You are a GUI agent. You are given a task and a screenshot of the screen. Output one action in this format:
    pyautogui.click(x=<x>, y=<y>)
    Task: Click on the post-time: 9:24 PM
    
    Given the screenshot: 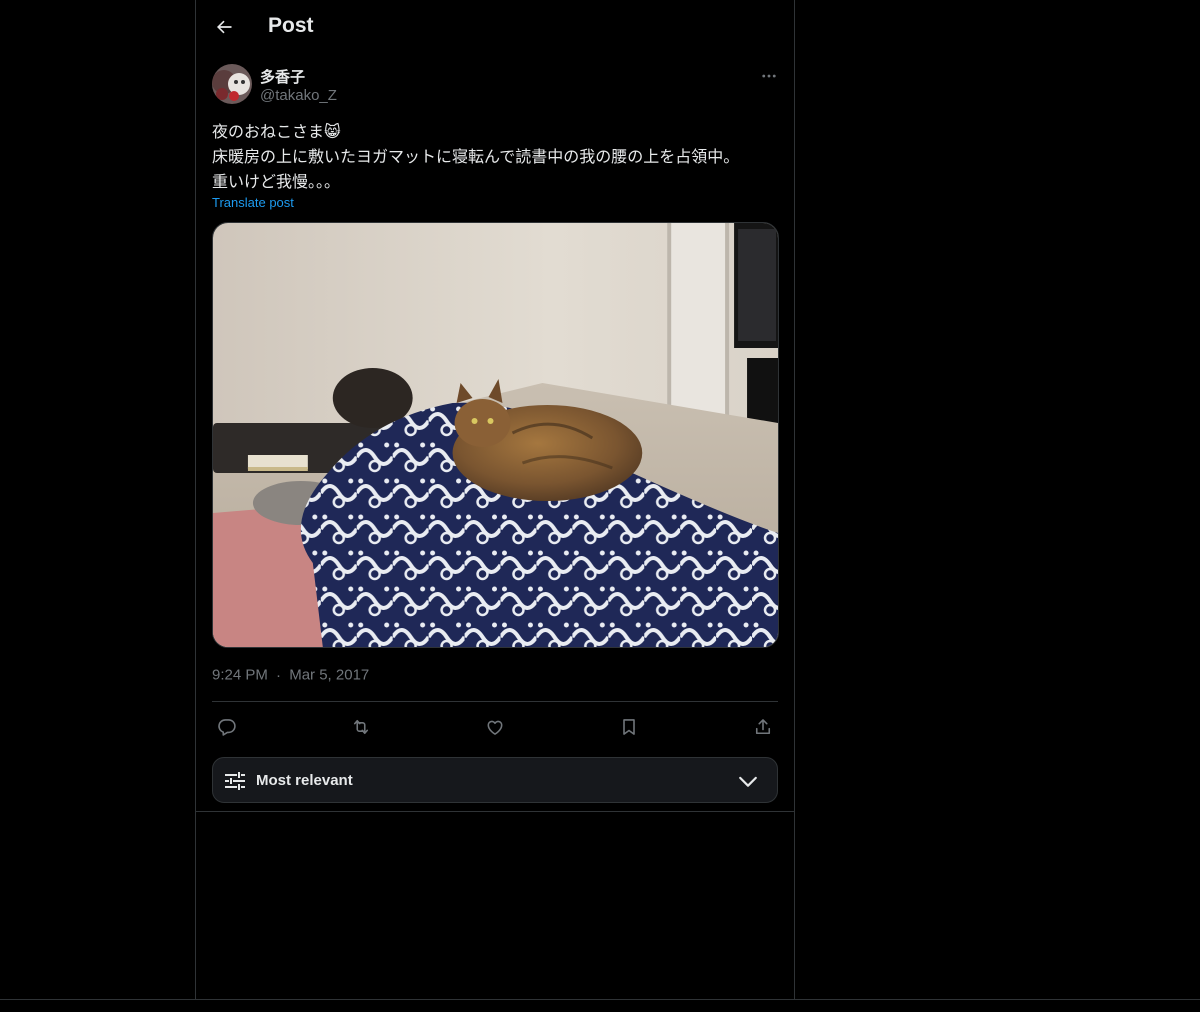 What is the action you would take?
    pyautogui.click(x=240, y=675)
    